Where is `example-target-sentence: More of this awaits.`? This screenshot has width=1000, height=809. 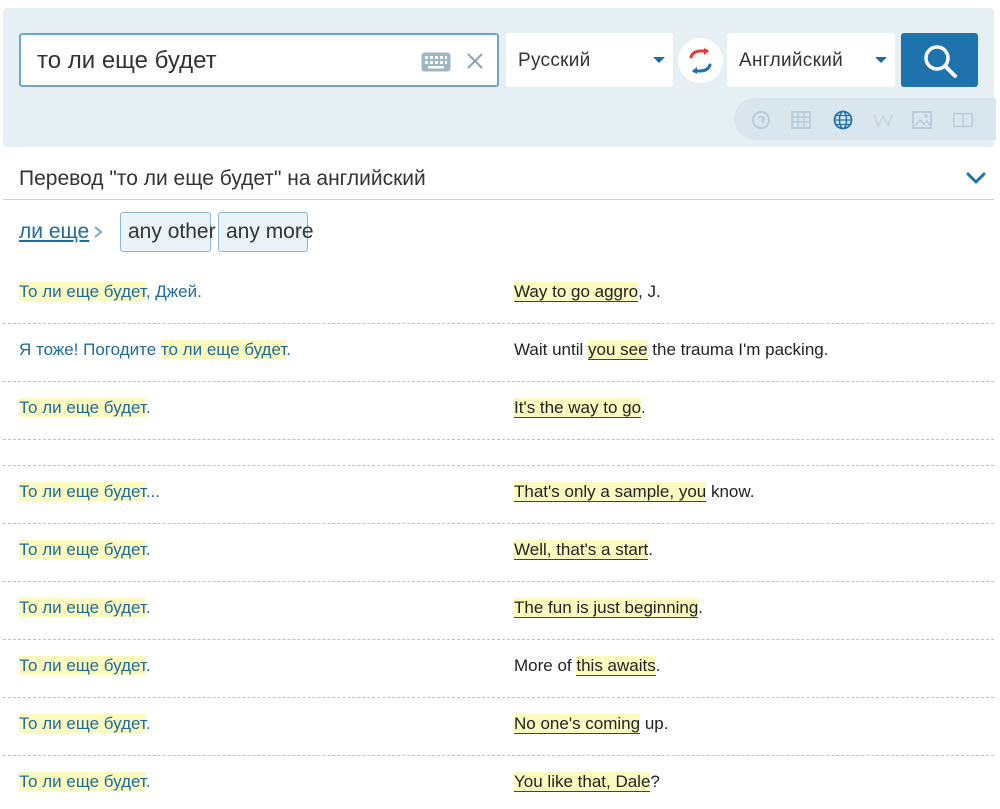 example-target-sentence: More of this awaits. is located at coordinates (587, 666).